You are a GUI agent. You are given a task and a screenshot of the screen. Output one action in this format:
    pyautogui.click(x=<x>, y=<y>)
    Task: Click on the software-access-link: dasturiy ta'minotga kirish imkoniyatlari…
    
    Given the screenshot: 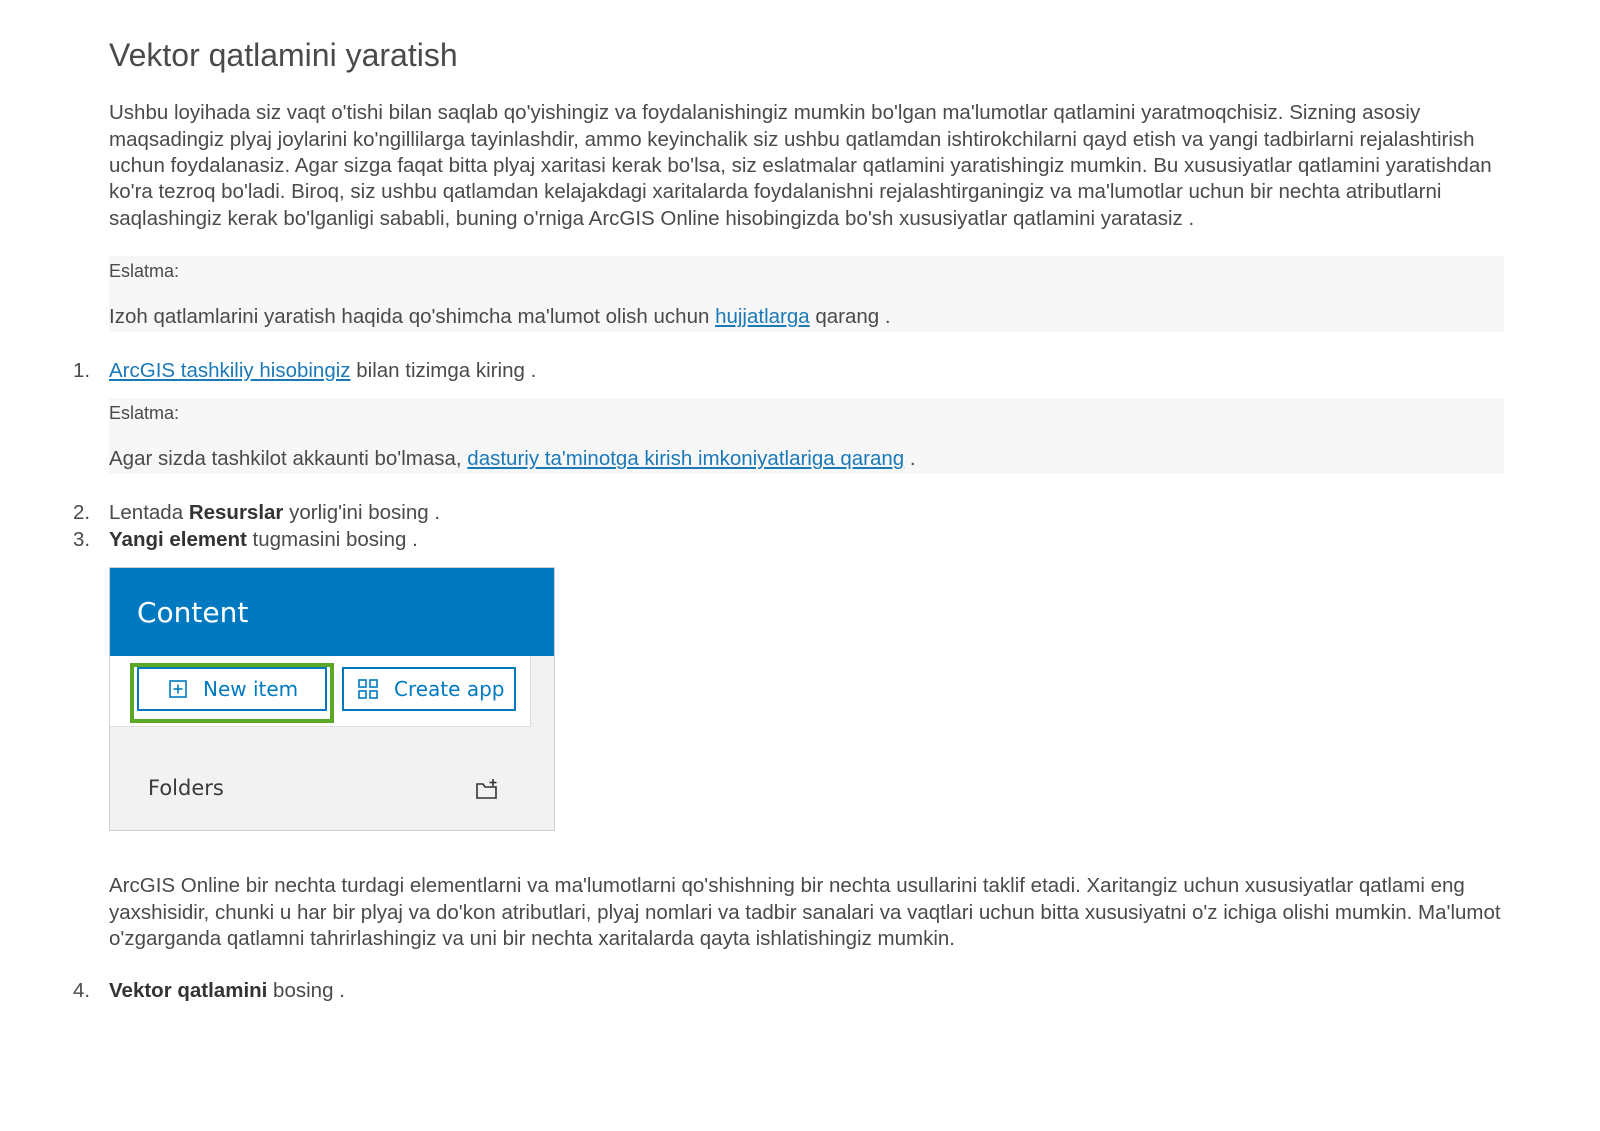 What is the action you would take?
    pyautogui.click(x=685, y=458)
    